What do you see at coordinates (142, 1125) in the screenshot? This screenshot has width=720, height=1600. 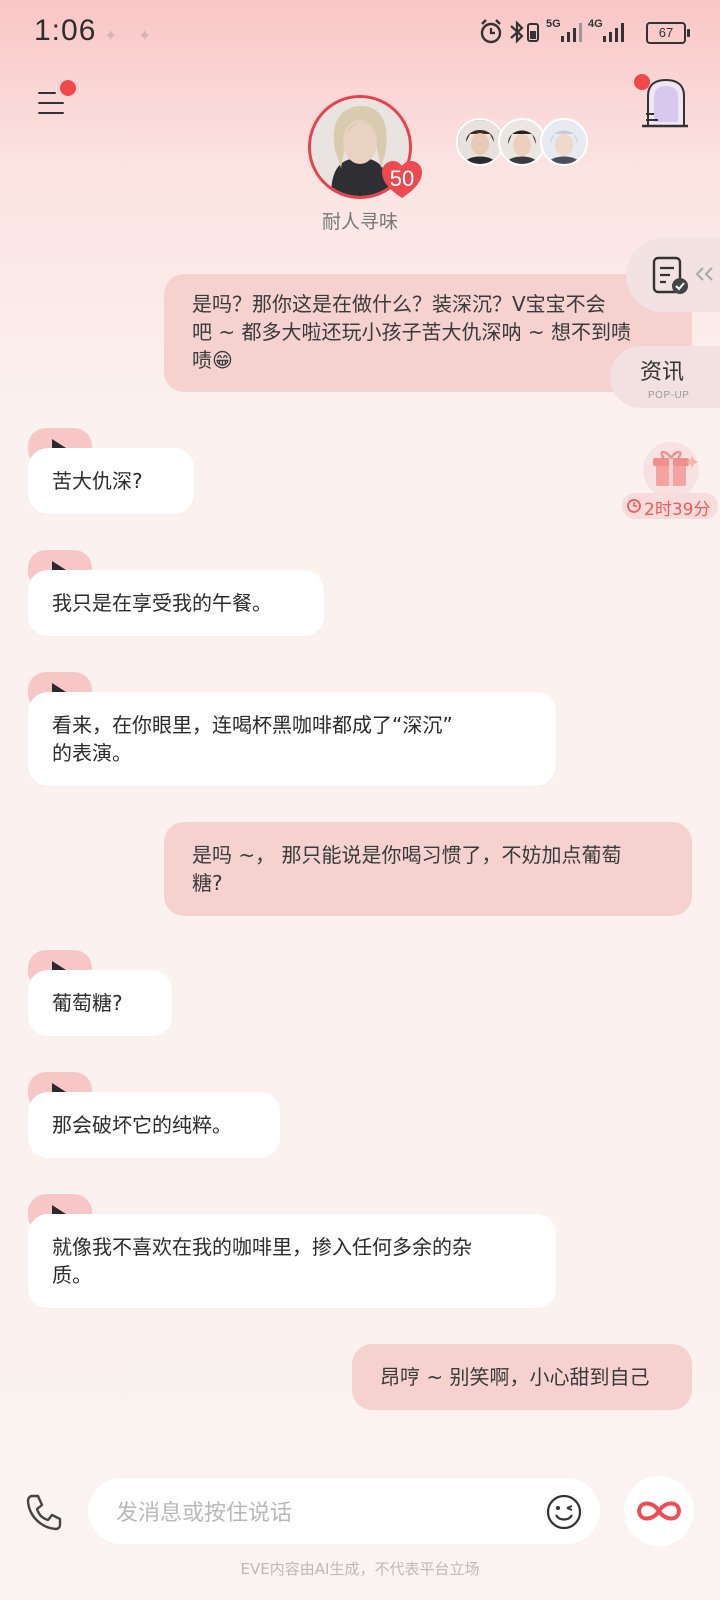 I see `message-line: 那会破坏它的纯粹。` at bounding box center [142, 1125].